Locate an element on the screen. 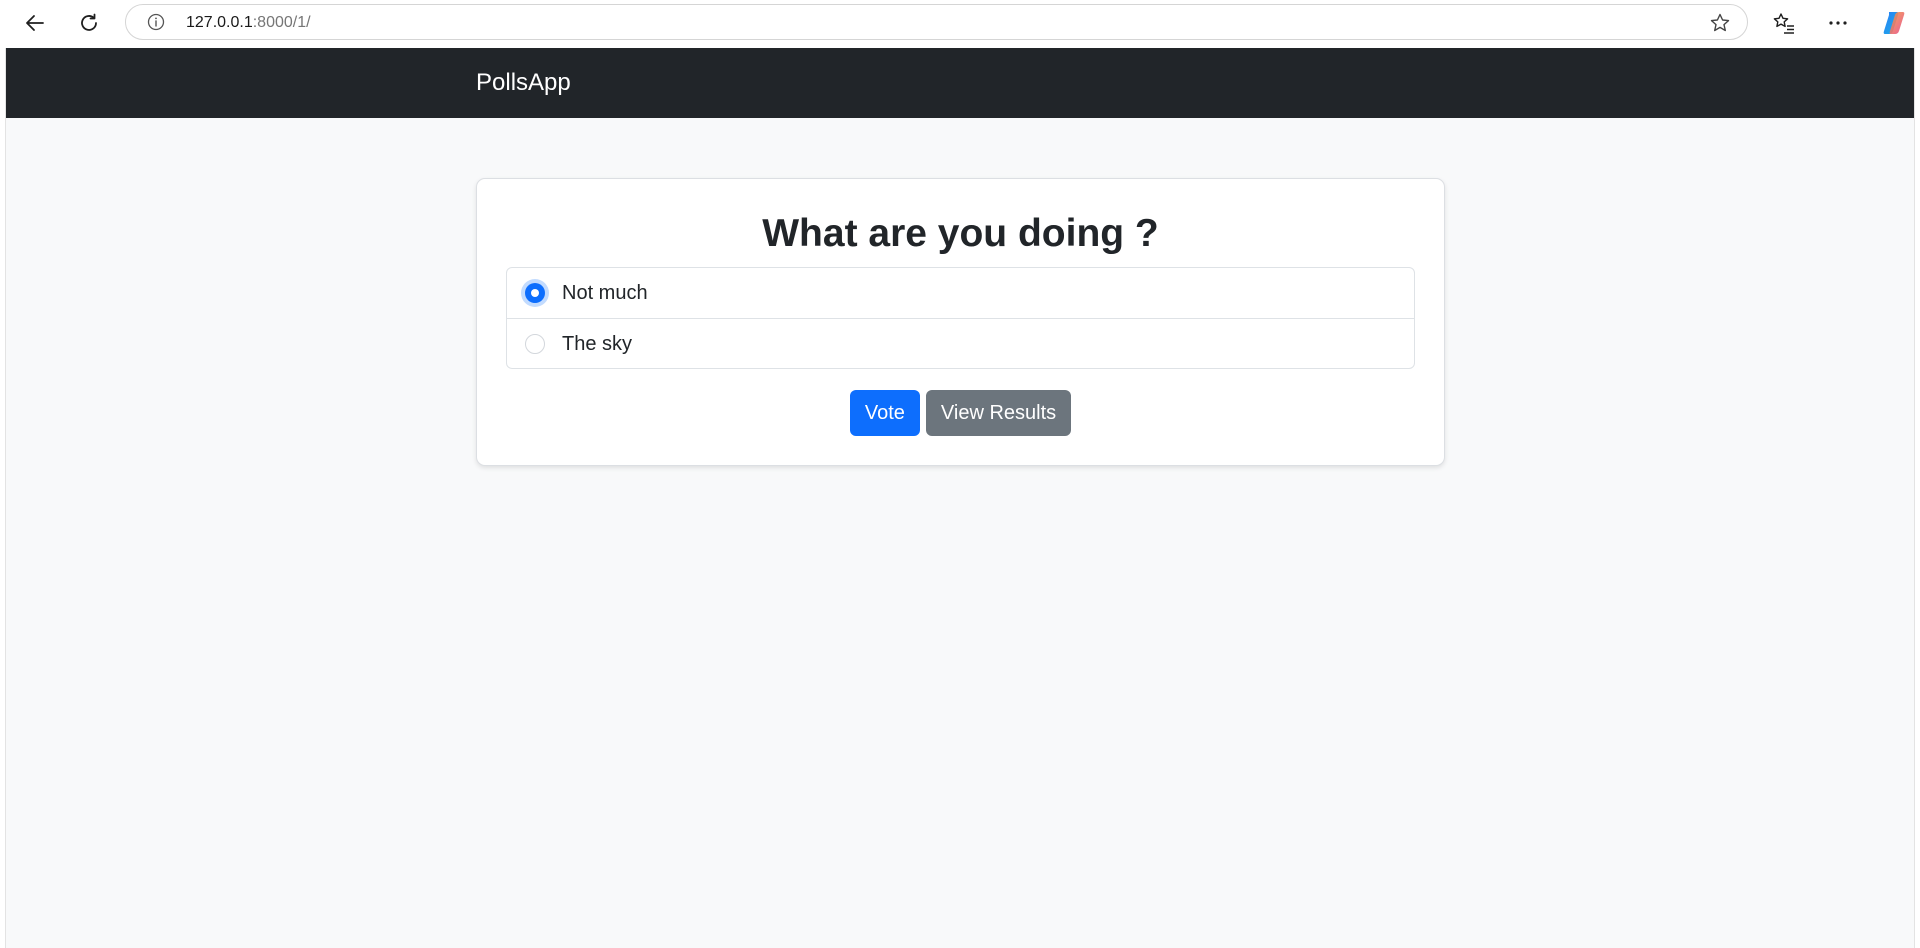 This screenshot has width=1920, height=948. poll-question: What are you doing ? is located at coordinates (960, 233).